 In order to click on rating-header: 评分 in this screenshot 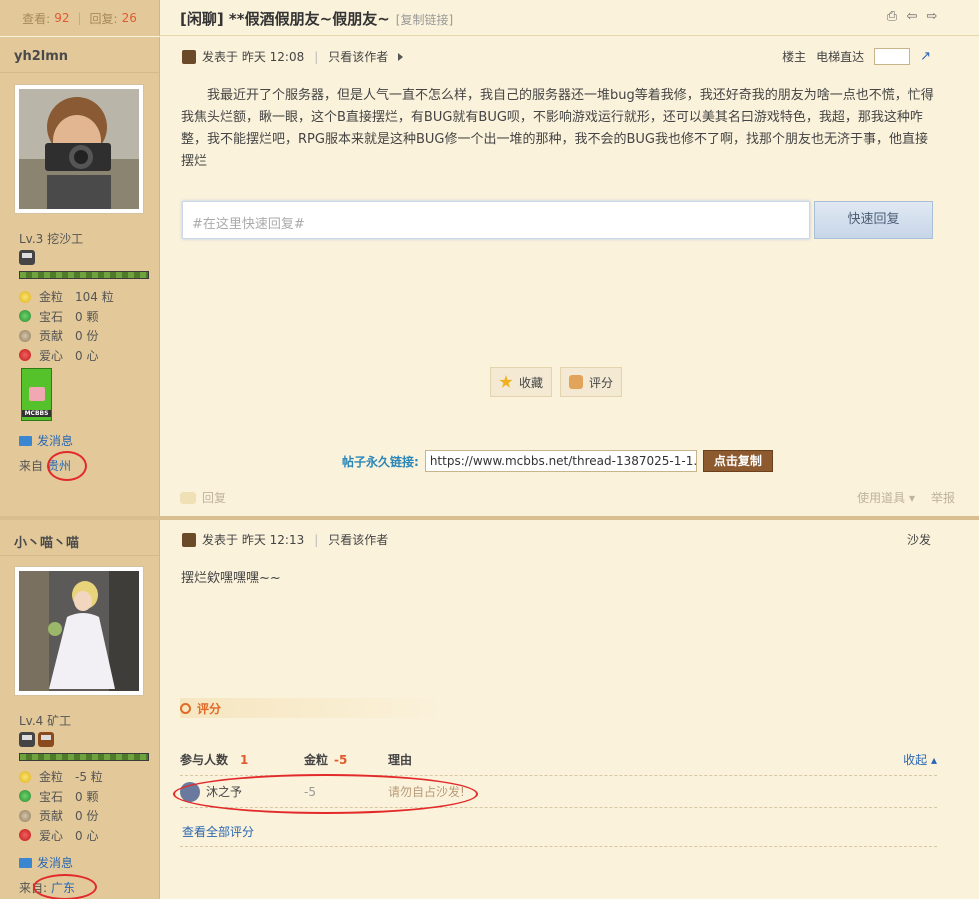, I will do `click(315, 708)`.